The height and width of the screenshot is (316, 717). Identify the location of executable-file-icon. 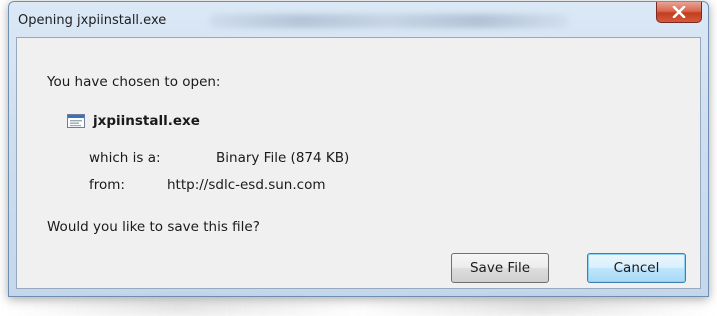
(76, 121).